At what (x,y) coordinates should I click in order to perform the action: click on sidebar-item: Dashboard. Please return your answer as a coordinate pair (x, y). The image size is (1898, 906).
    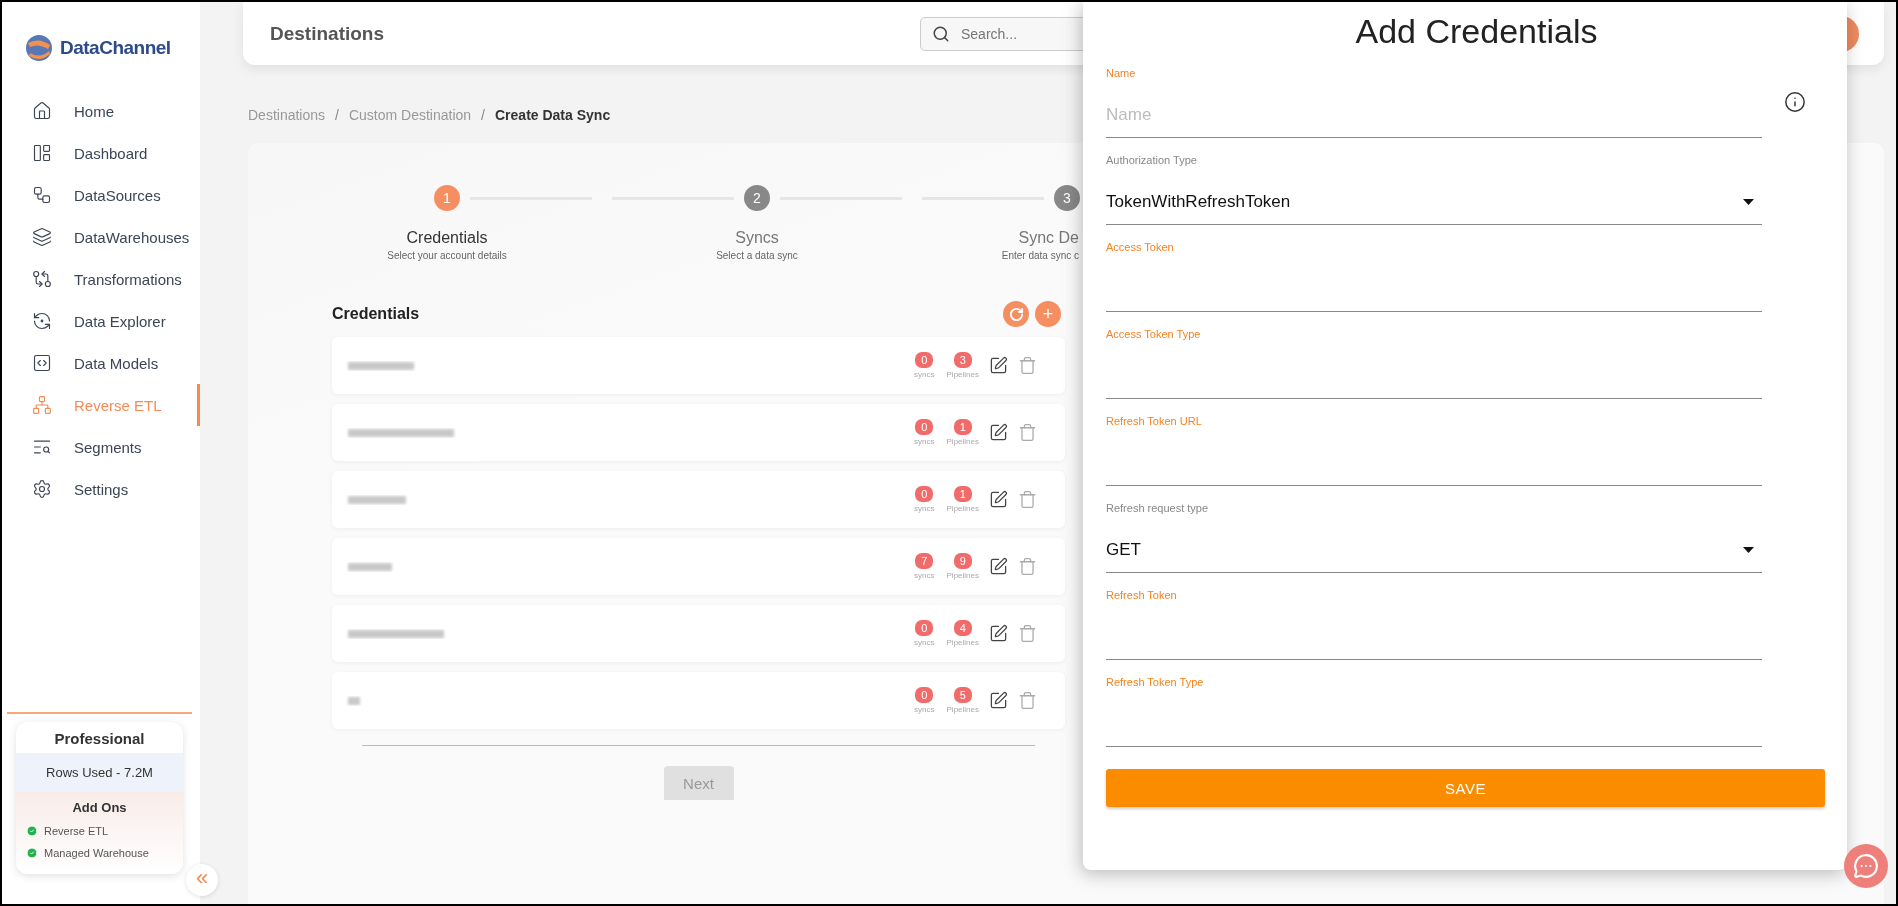
    Looking at the image, I should click on (101, 153).